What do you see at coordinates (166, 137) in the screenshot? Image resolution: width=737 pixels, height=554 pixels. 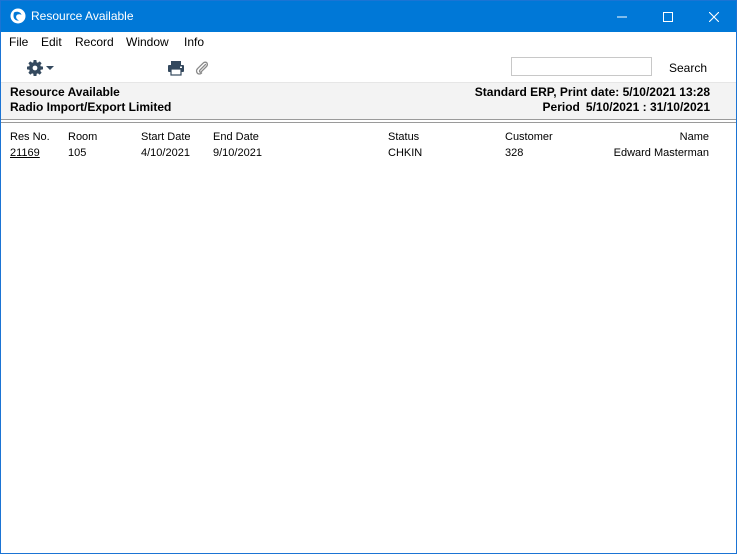 I see `column-header-start-date: Start Date` at bounding box center [166, 137].